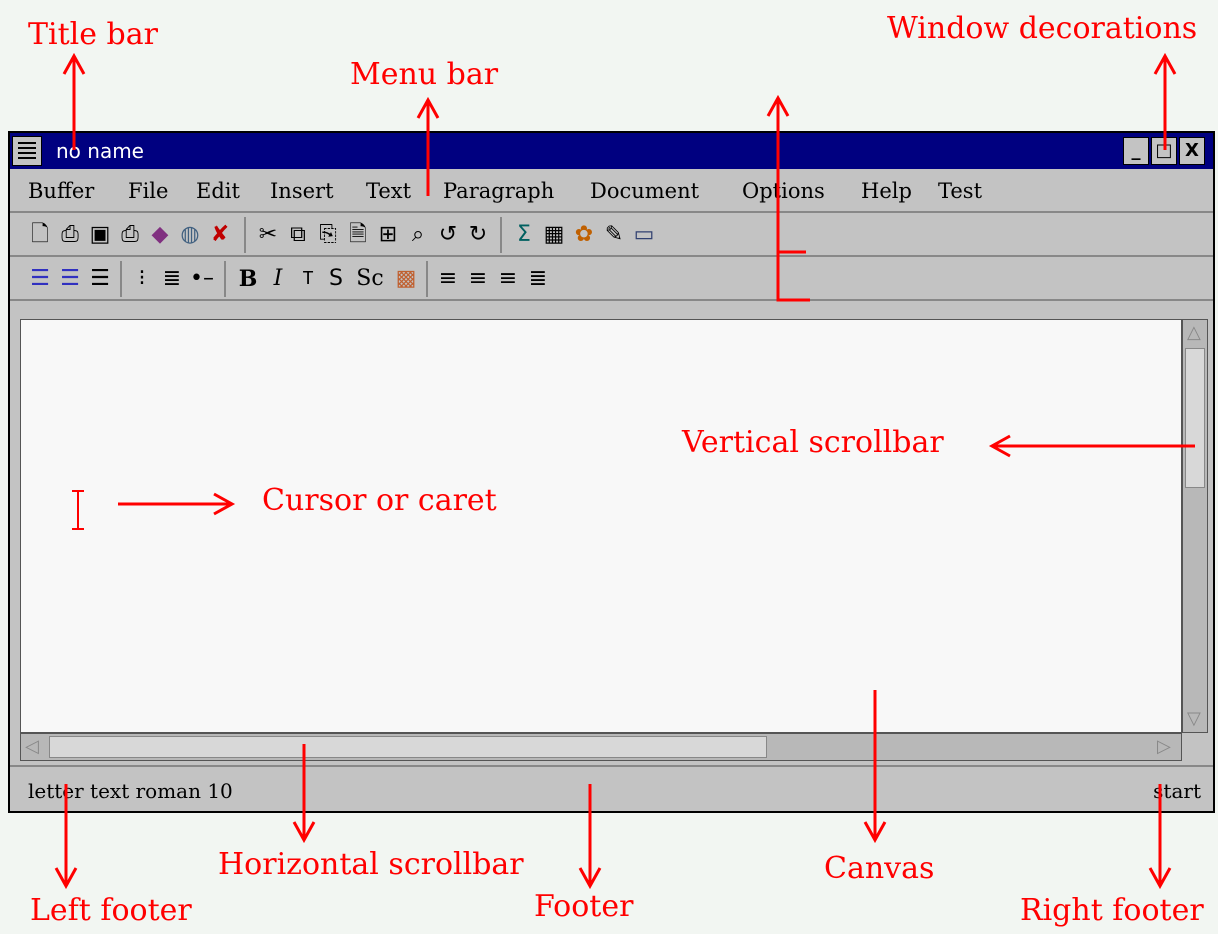  What do you see at coordinates (388, 191) in the screenshot?
I see `menu-text: Text` at bounding box center [388, 191].